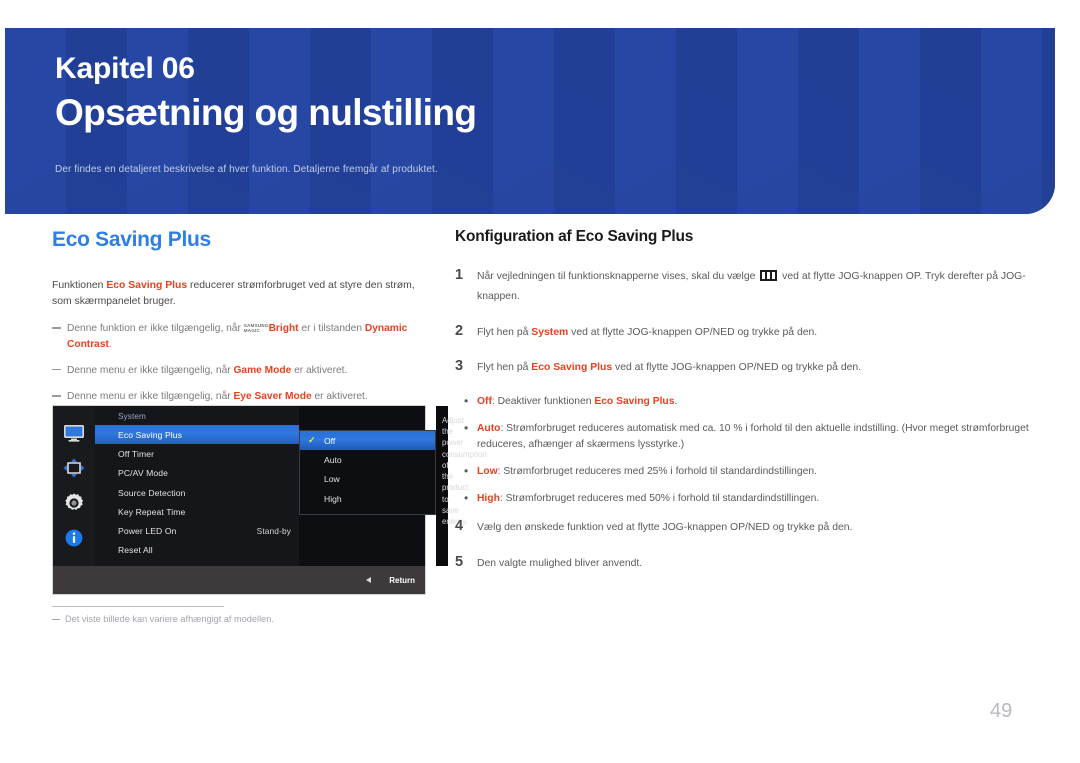 Image resolution: width=1080 pixels, height=763 pixels. Describe the element at coordinates (197, 530) in the screenshot. I see `osd-menu-item-power-led-on: Power LED On Stand-by` at that location.